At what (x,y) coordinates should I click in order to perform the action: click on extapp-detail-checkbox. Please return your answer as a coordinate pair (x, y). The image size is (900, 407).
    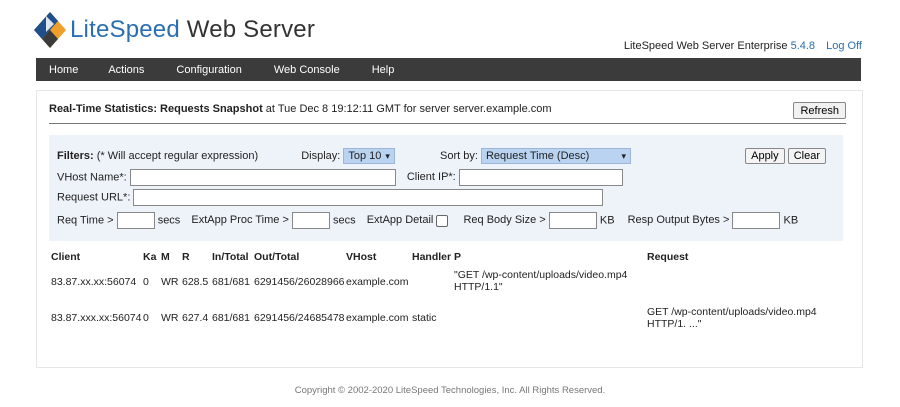
    Looking at the image, I should click on (442, 220).